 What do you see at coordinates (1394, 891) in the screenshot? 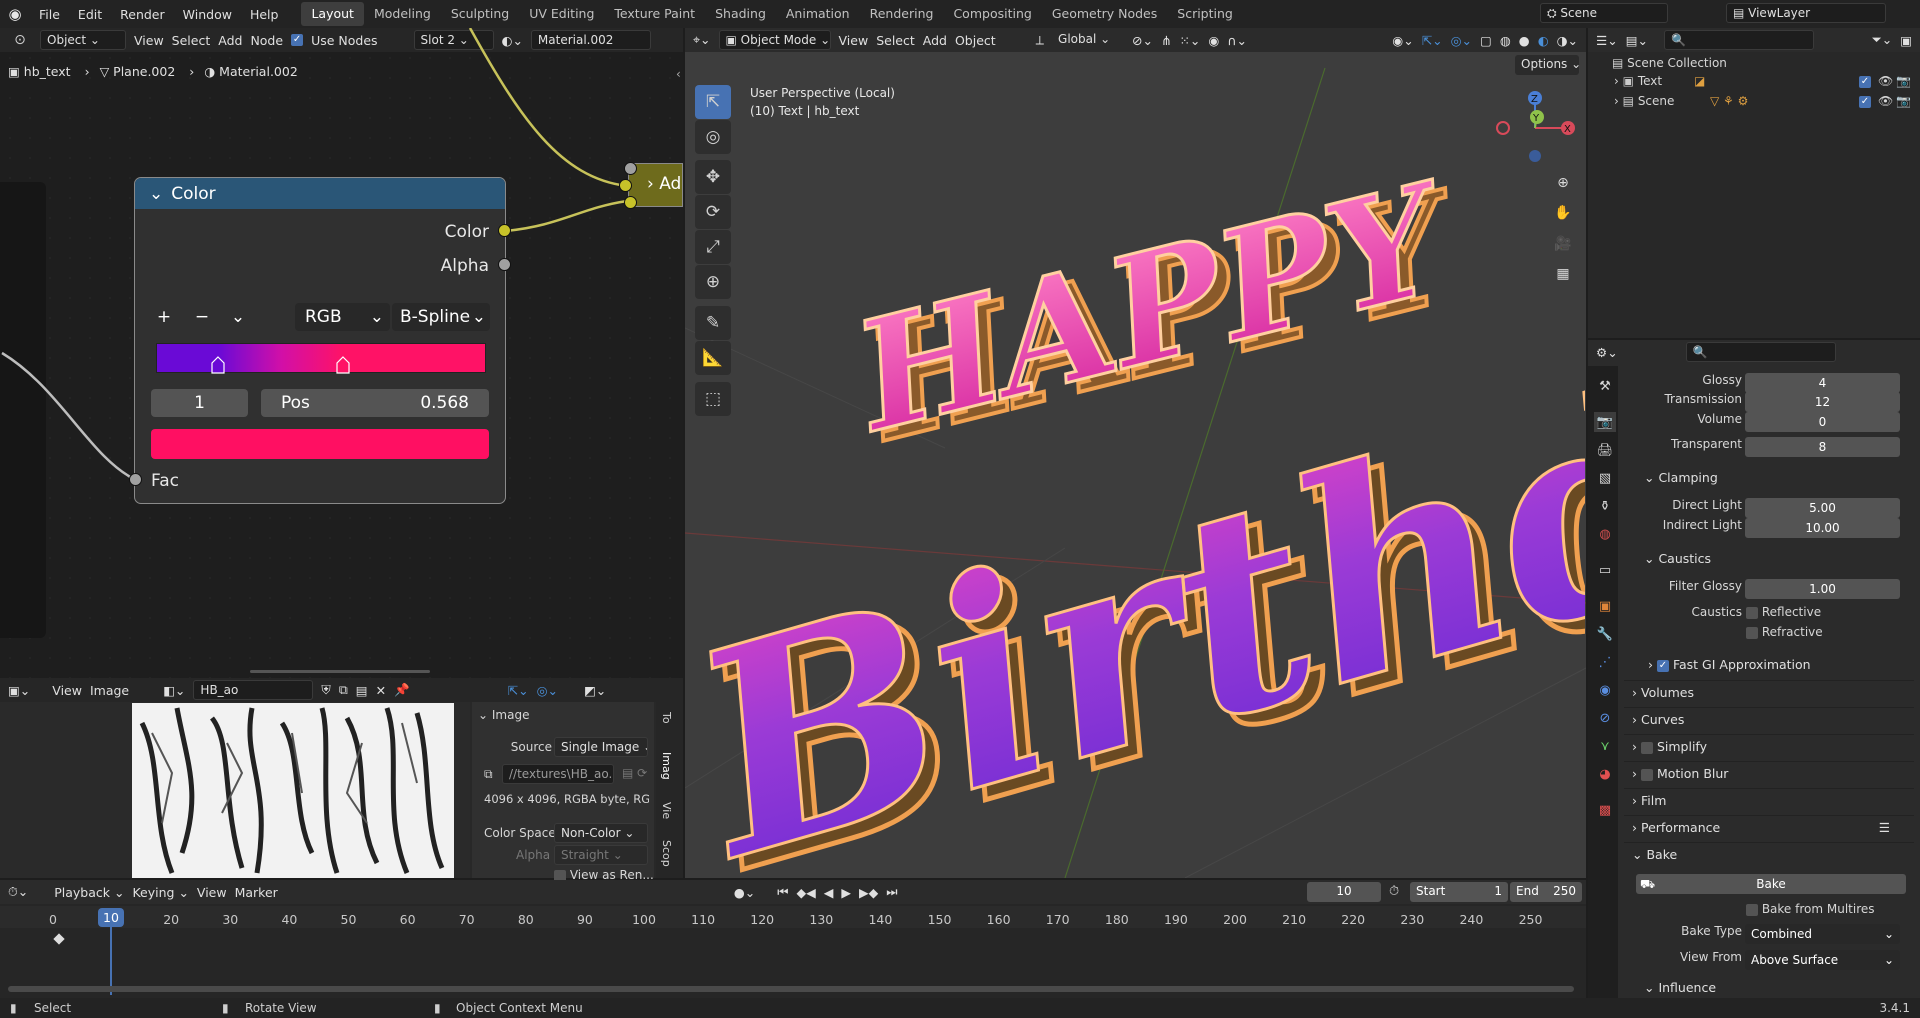
I see `preview-range-icon: ⏱` at bounding box center [1394, 891].